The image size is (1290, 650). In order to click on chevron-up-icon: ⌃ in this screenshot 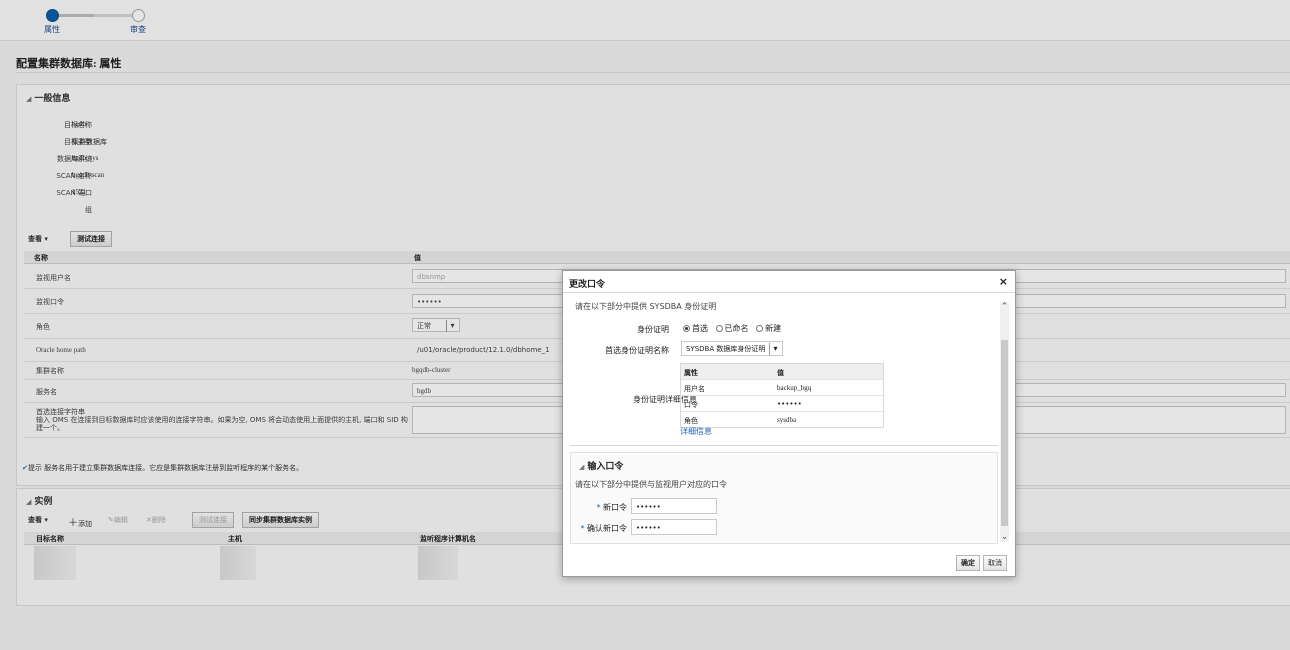, I will do `click(1004, 307)`.